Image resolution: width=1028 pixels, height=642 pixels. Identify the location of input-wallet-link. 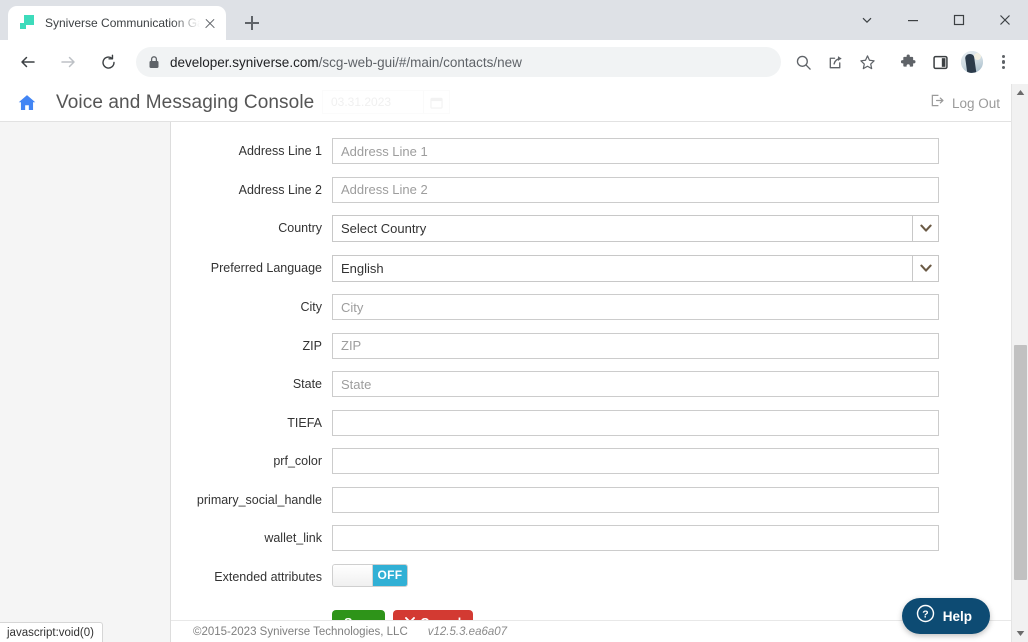
(635, 538).